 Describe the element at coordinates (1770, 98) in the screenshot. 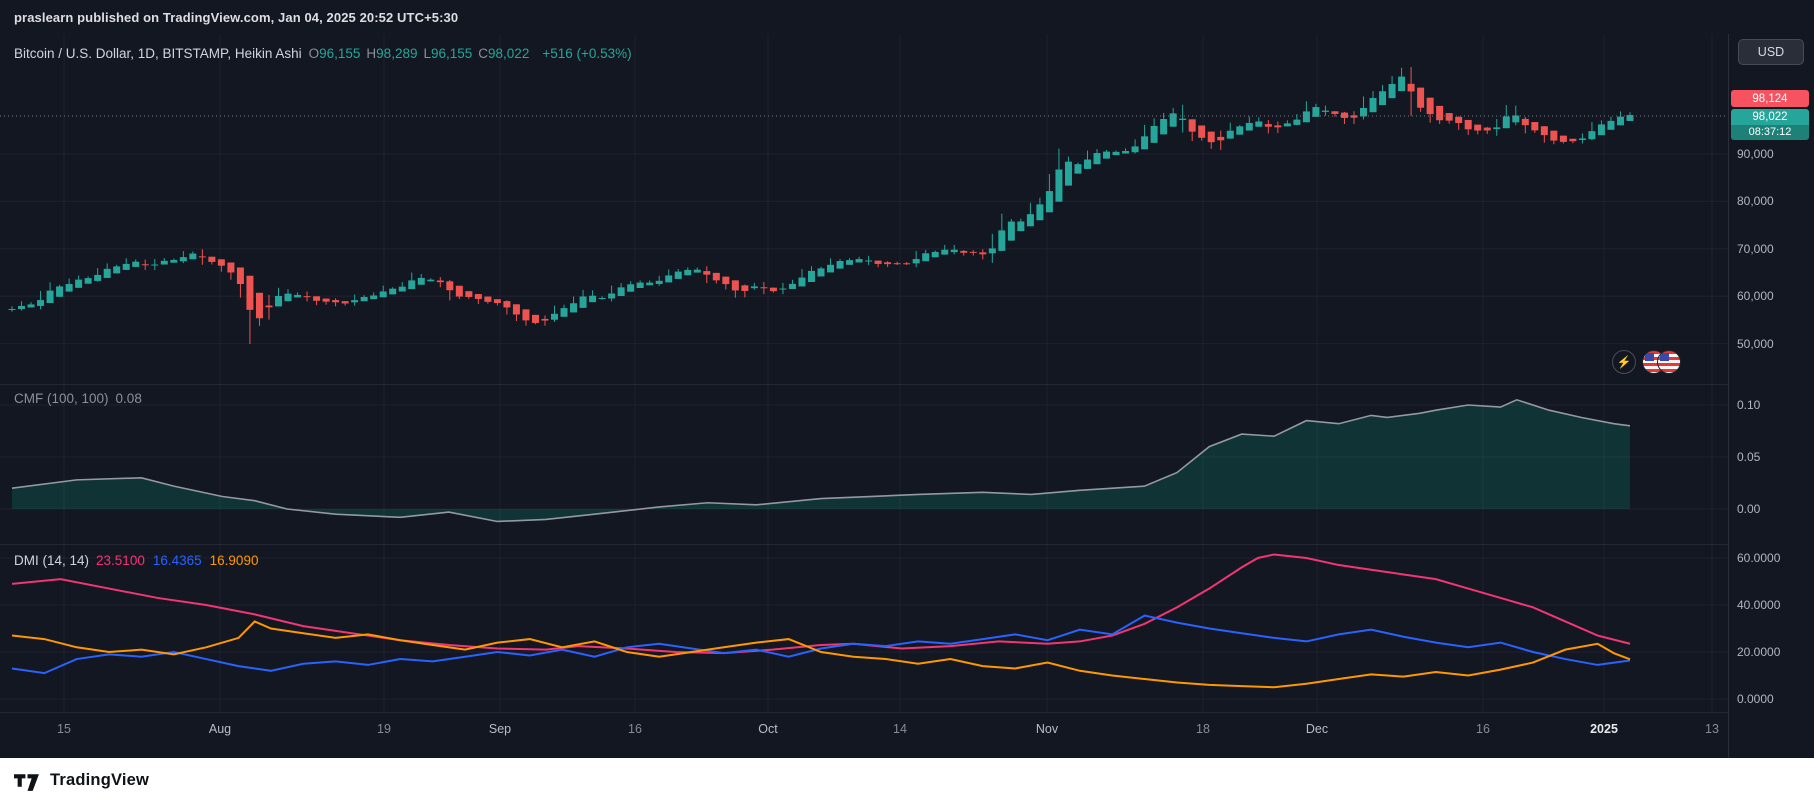

I see `high-price-badge: 98,124` at that location.